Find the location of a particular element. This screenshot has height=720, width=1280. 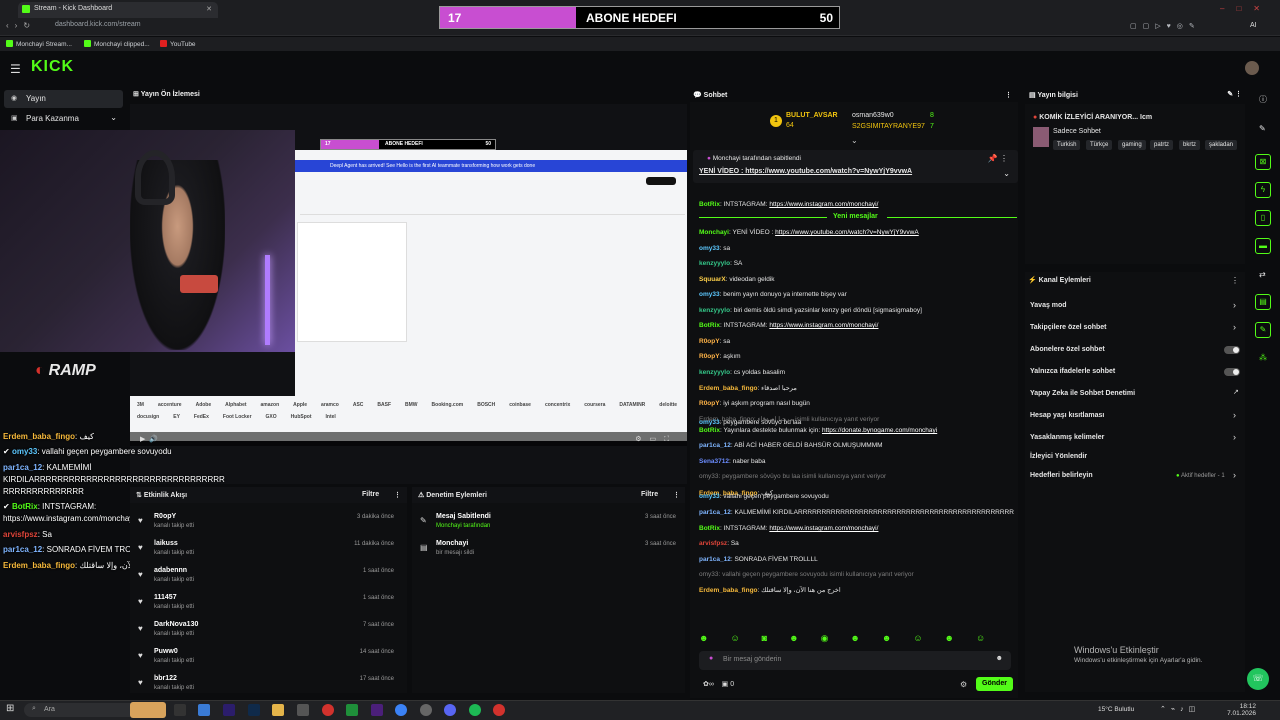

captured-logo: coursera is located at coordinates (595, 405).